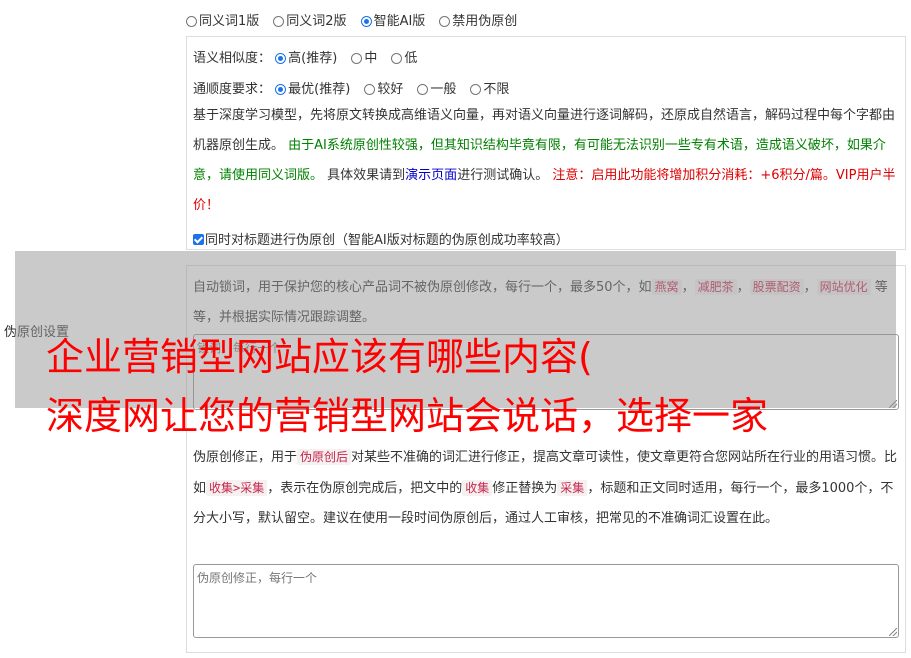  I want to click on title-rewrite-option: 同时对标题进行伪原创（智能AI版对标题的伪原创成功率较高）, so click(381, 238).